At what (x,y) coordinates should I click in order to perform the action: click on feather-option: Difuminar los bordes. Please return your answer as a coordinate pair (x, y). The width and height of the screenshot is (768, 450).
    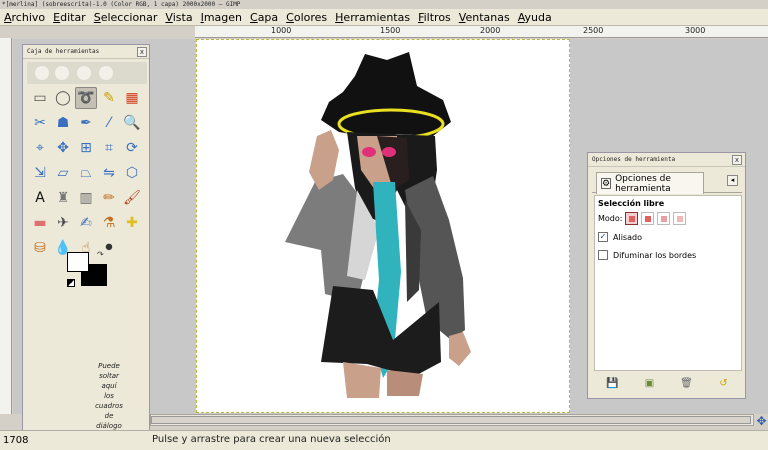
    Looking at the image, I should click on (647, 255).